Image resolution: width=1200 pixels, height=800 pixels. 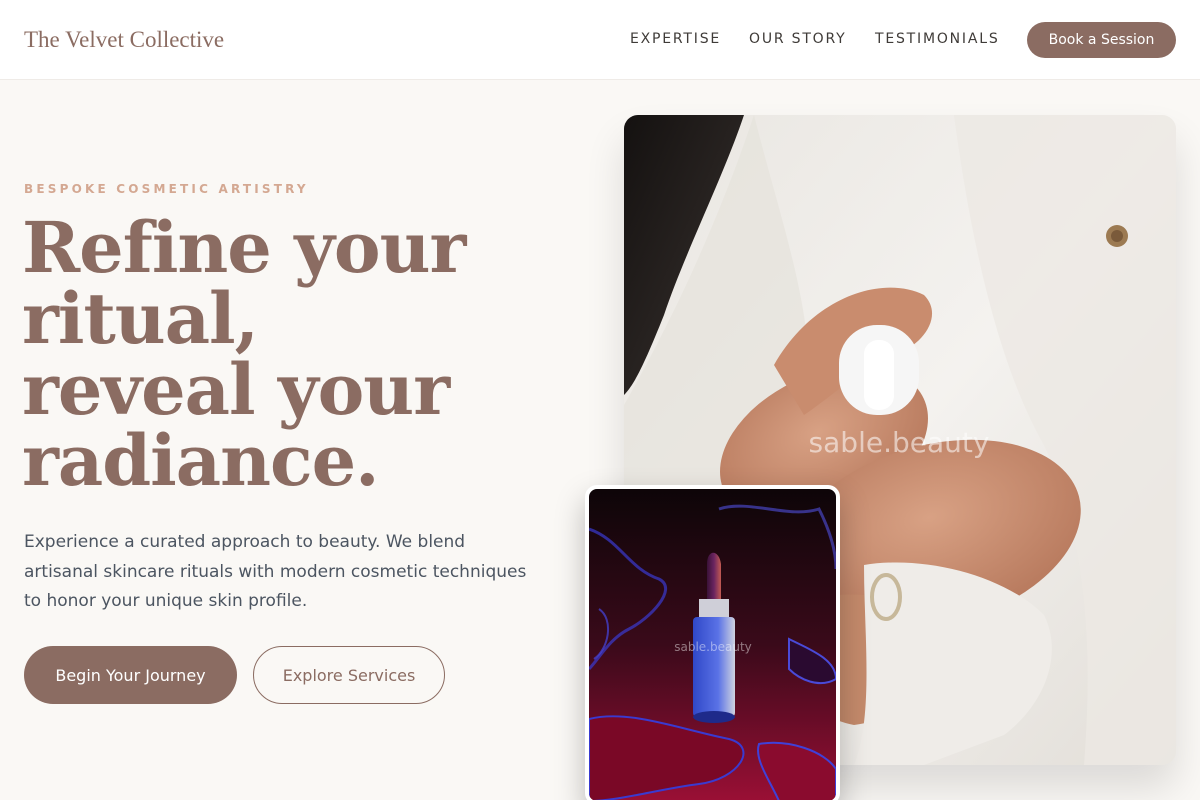 I want to click on headline-line-4: radiance., so click(x=201, y=460).